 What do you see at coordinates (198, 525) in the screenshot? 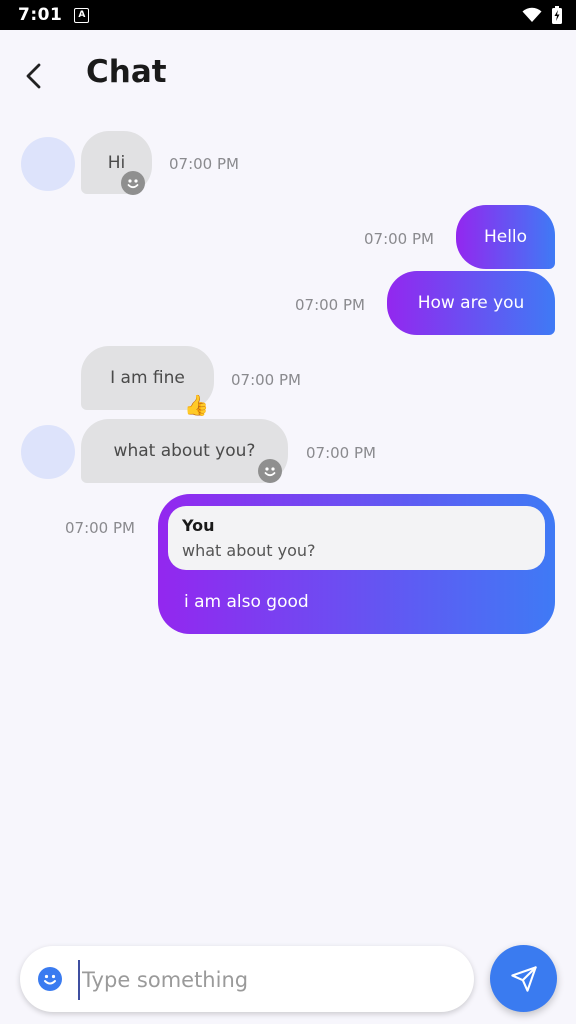
I see `quoted-author: You` at bounding box center [198, 525].